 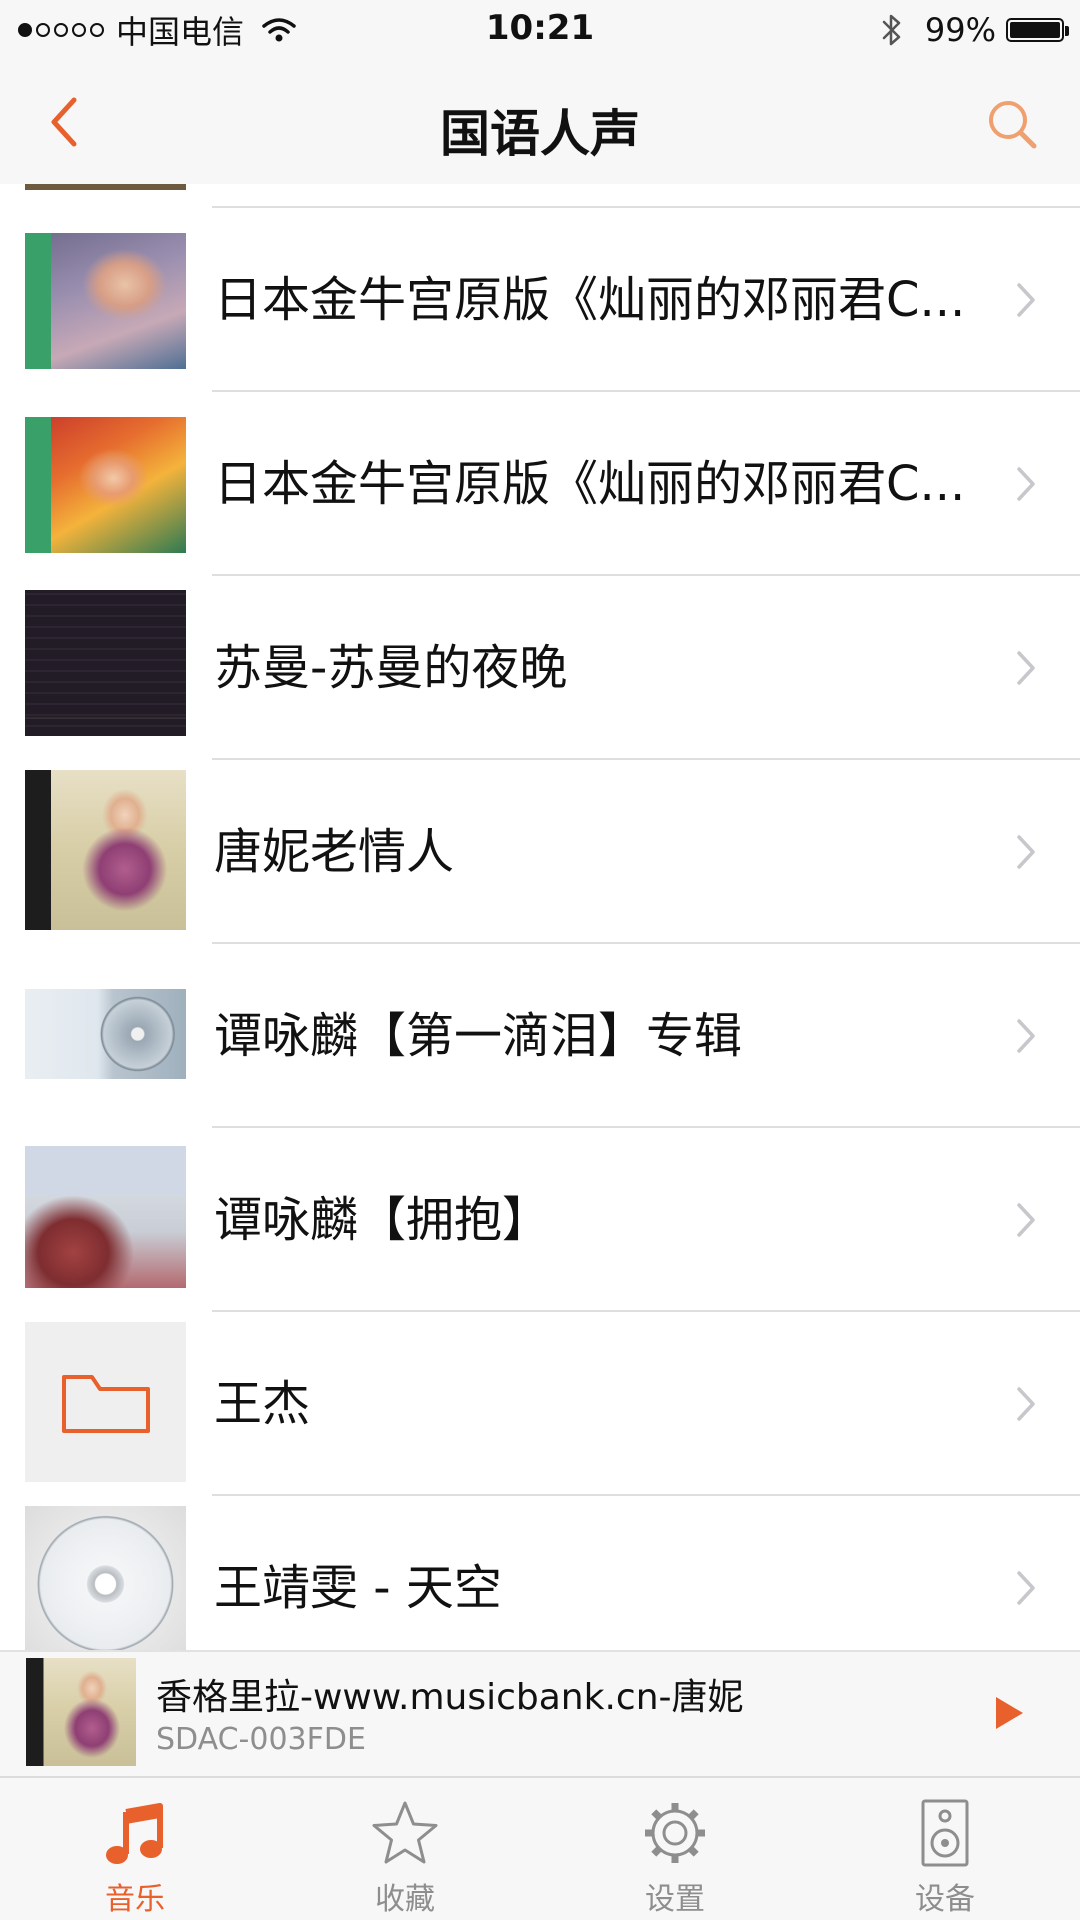 What do you see at coordinates (540, 30) in the screenshot?
I see `status-bar: 中国电信 10:21 99%` at bounding box center [540, 30].